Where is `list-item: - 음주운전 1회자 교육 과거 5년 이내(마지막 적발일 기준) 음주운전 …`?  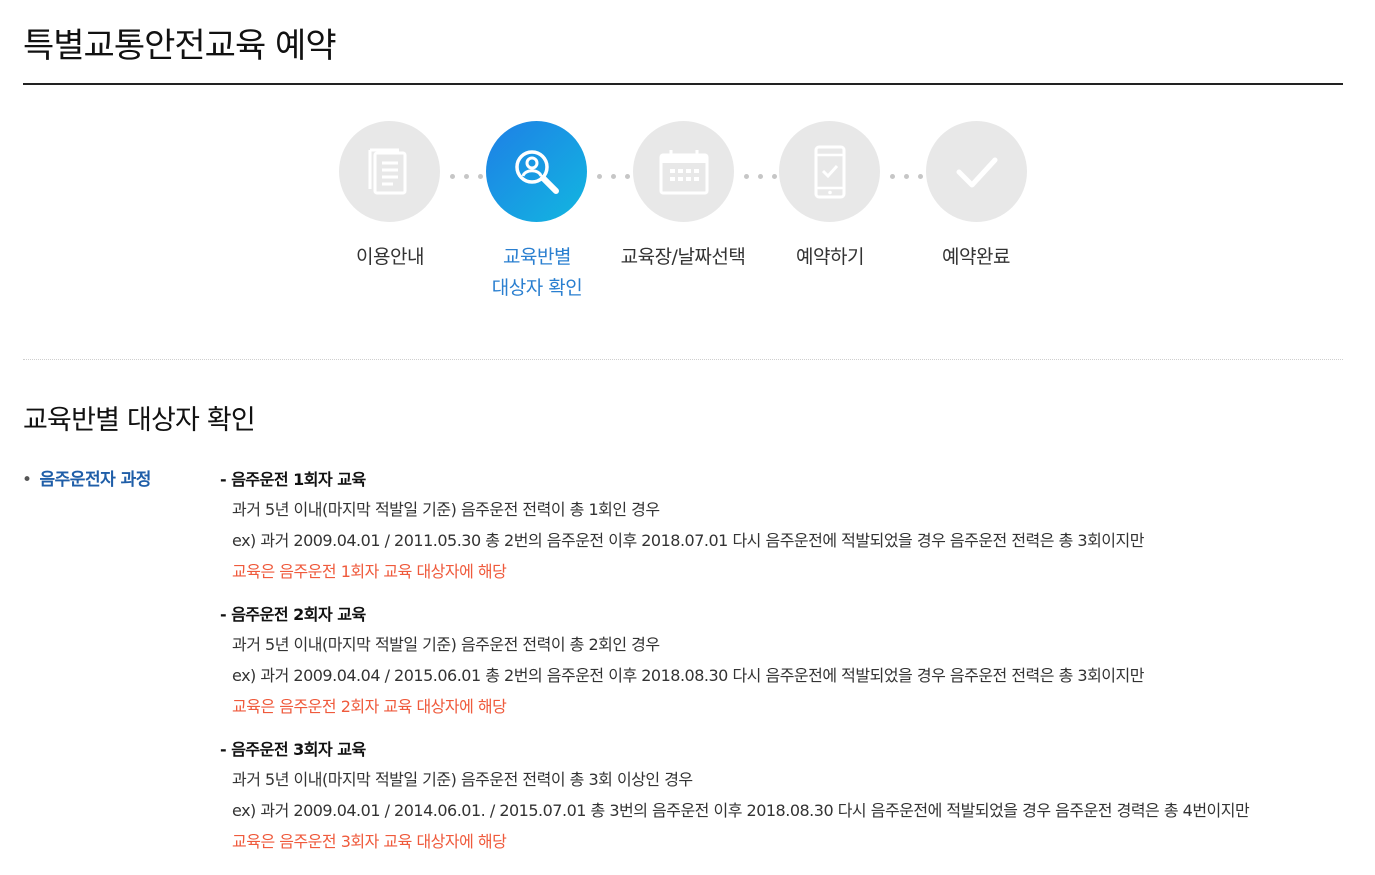
list-item: - 음주운전 1회자 교육 과거 5년 이내(마지막 적발일 기준) 음주운전 … is located at coordinates (795, 526).